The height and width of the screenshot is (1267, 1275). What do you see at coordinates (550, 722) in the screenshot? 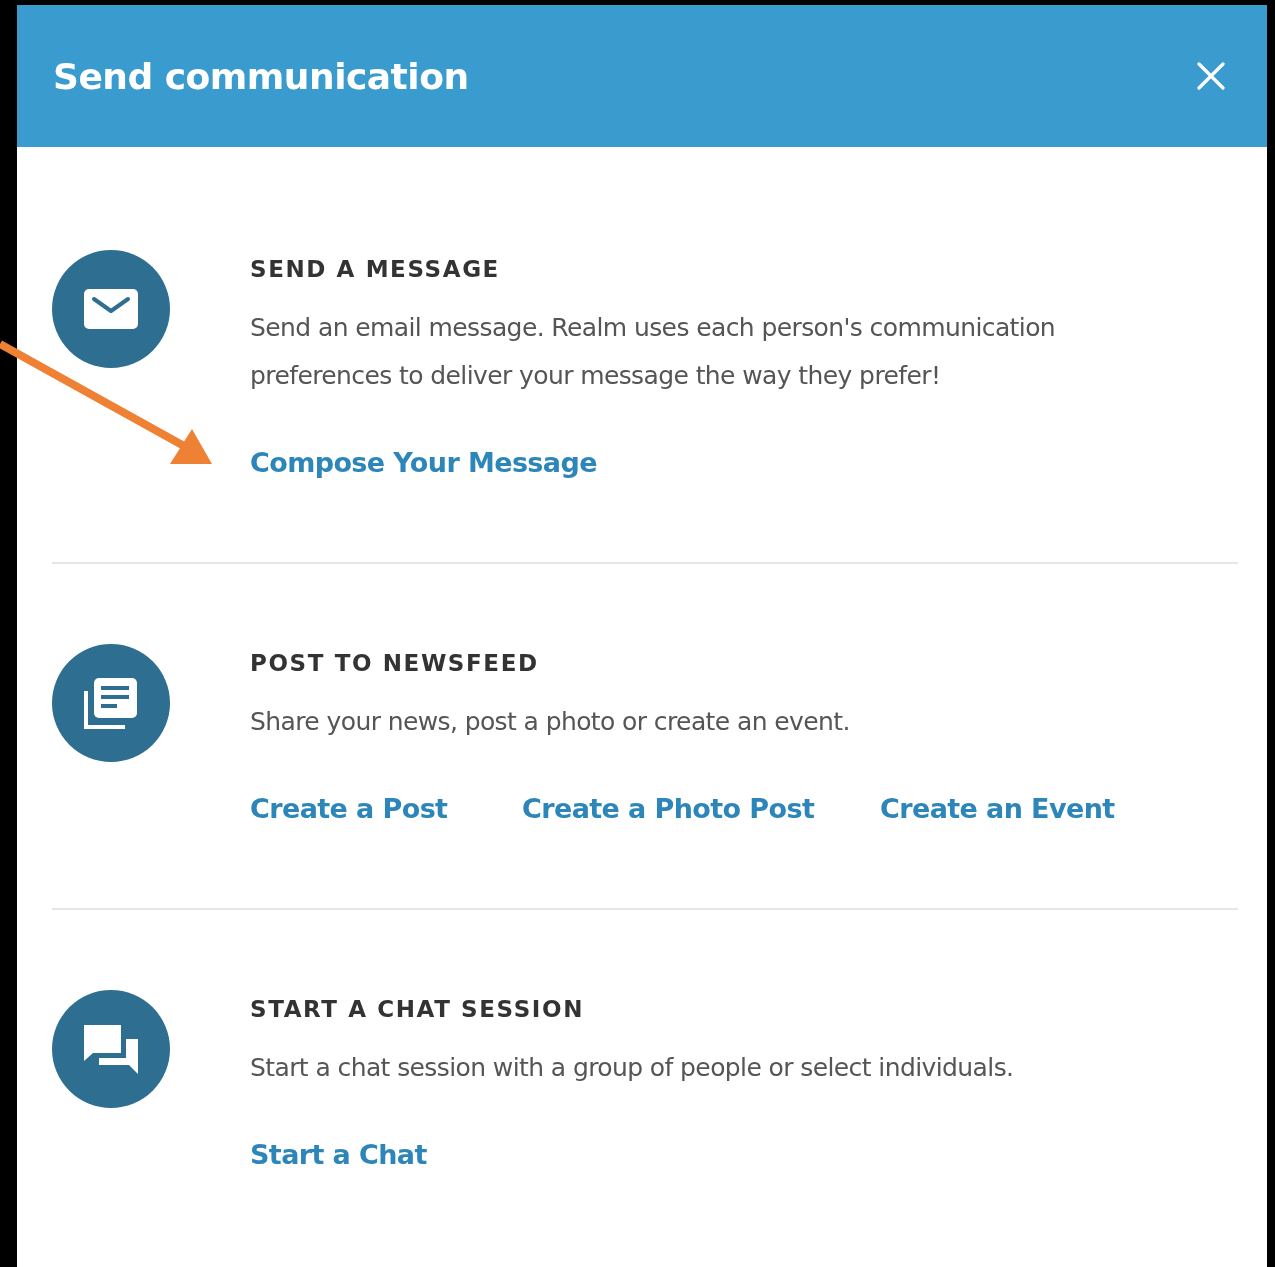
I see `section-description: Share your news, post a photo or create an event.` at bounding box center [550, 722].